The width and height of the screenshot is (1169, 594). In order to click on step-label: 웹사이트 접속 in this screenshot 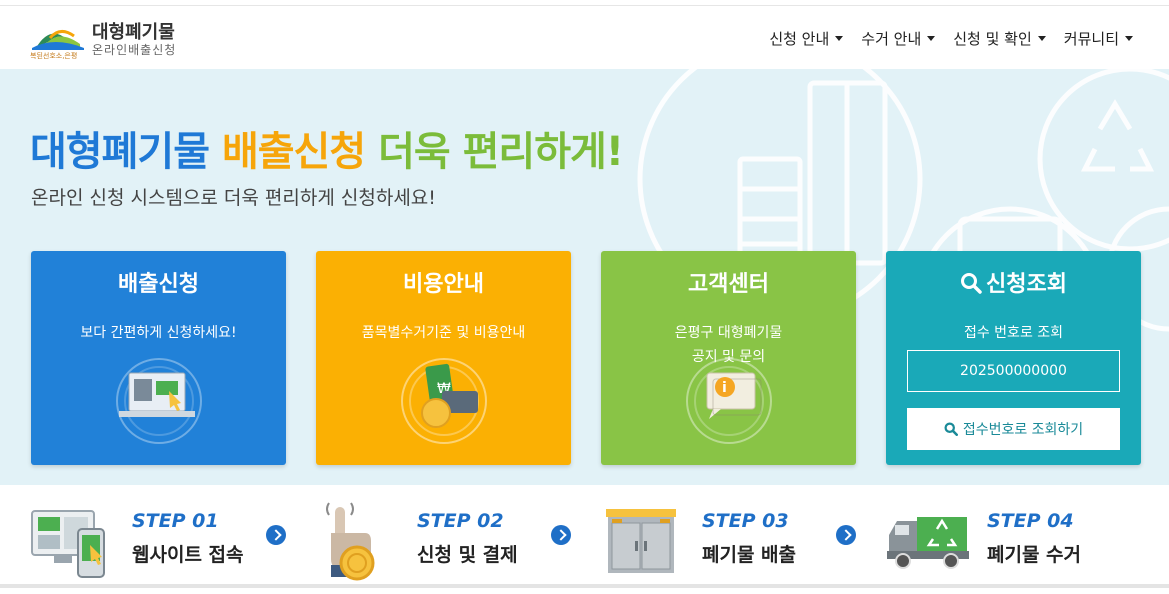, I will do `click(188, 555)`.